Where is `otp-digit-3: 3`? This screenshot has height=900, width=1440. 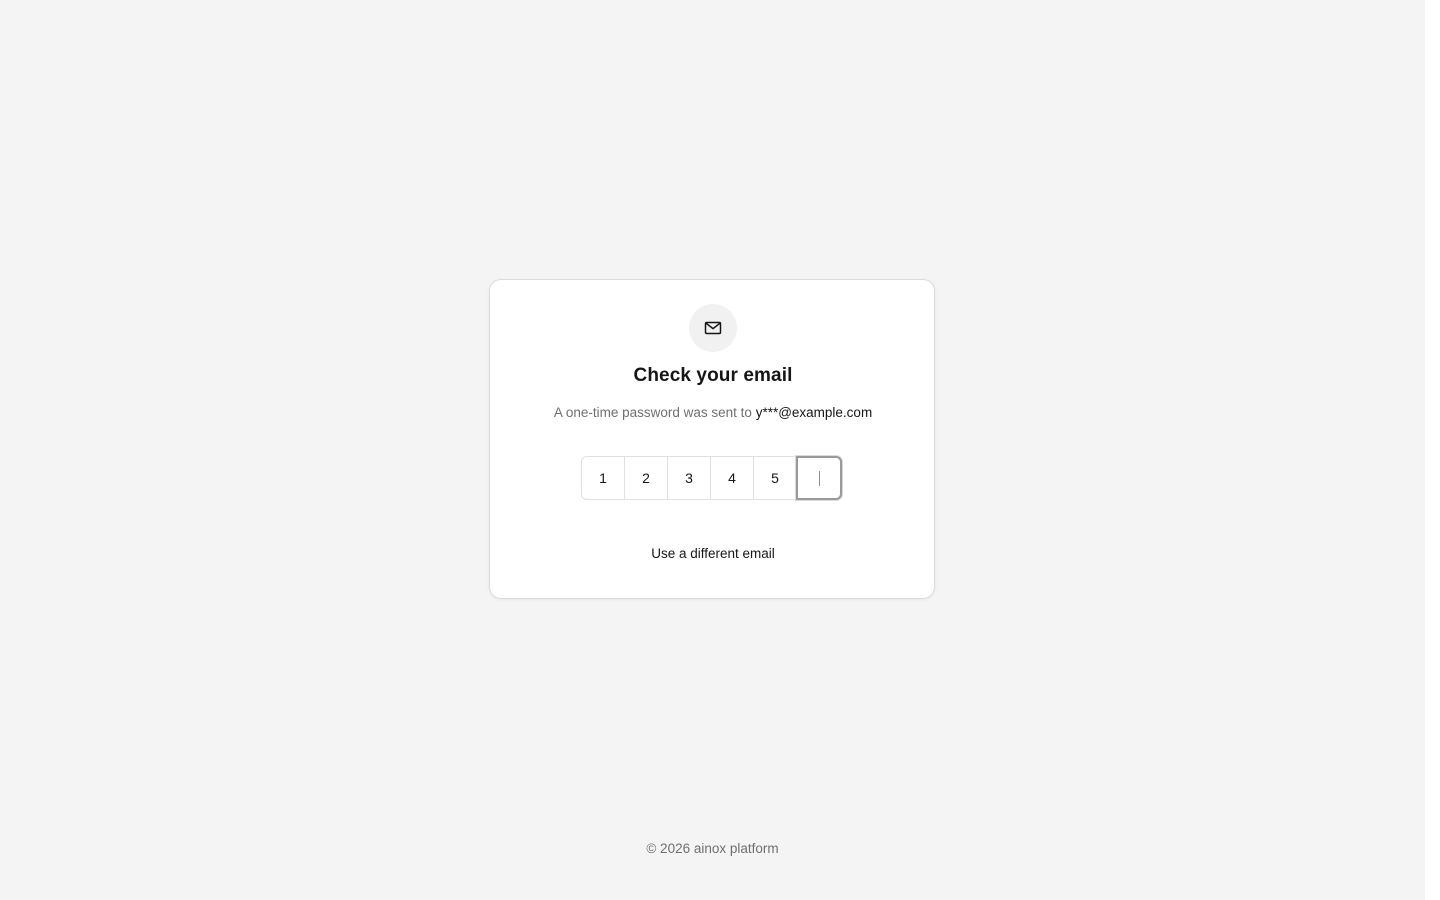
otp-digit-3: 3 is located at coordinates (689, 478).